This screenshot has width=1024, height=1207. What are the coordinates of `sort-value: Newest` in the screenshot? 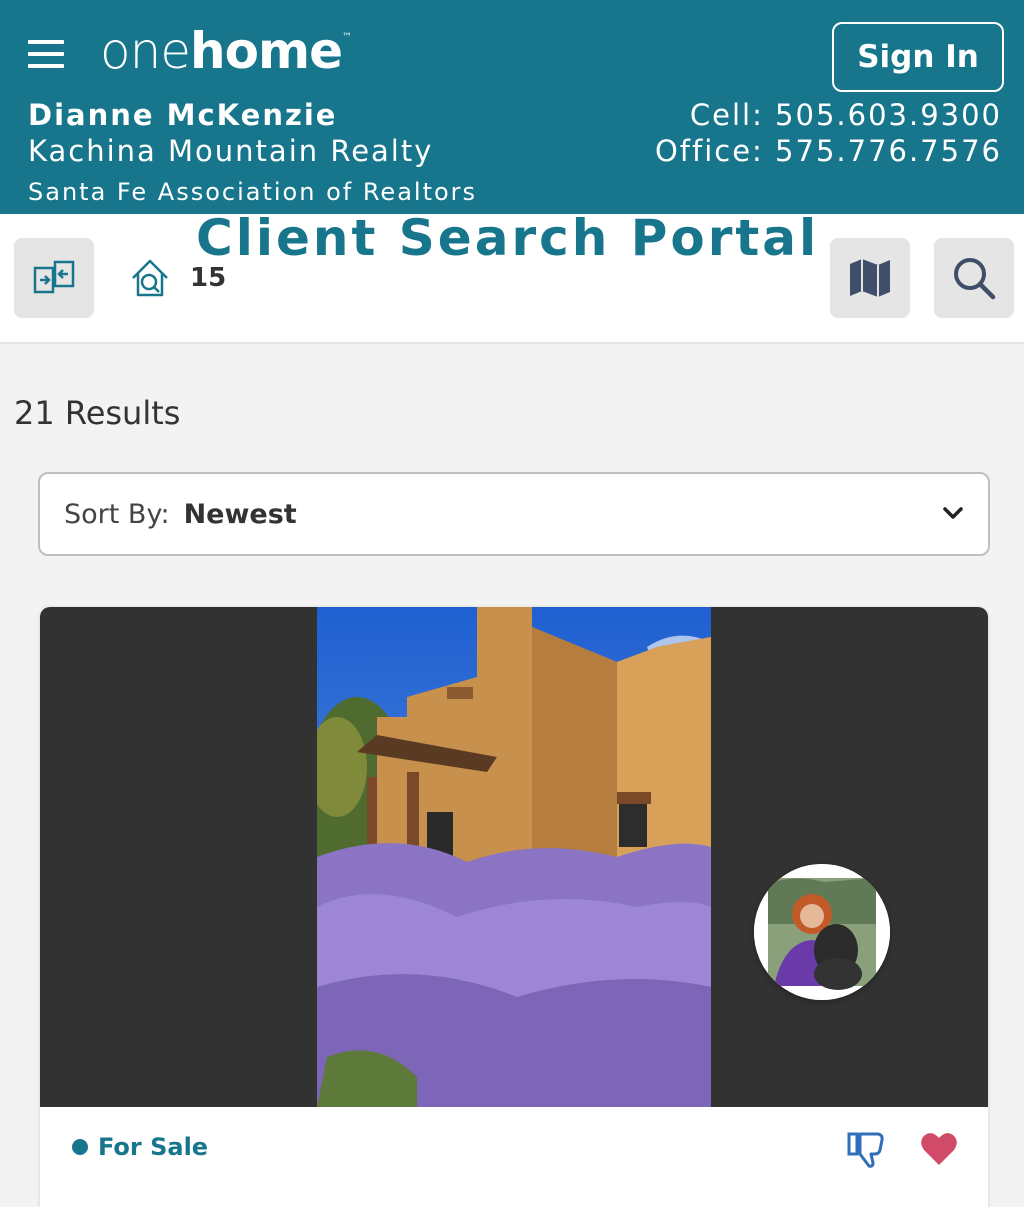 It's located at (240, 514).